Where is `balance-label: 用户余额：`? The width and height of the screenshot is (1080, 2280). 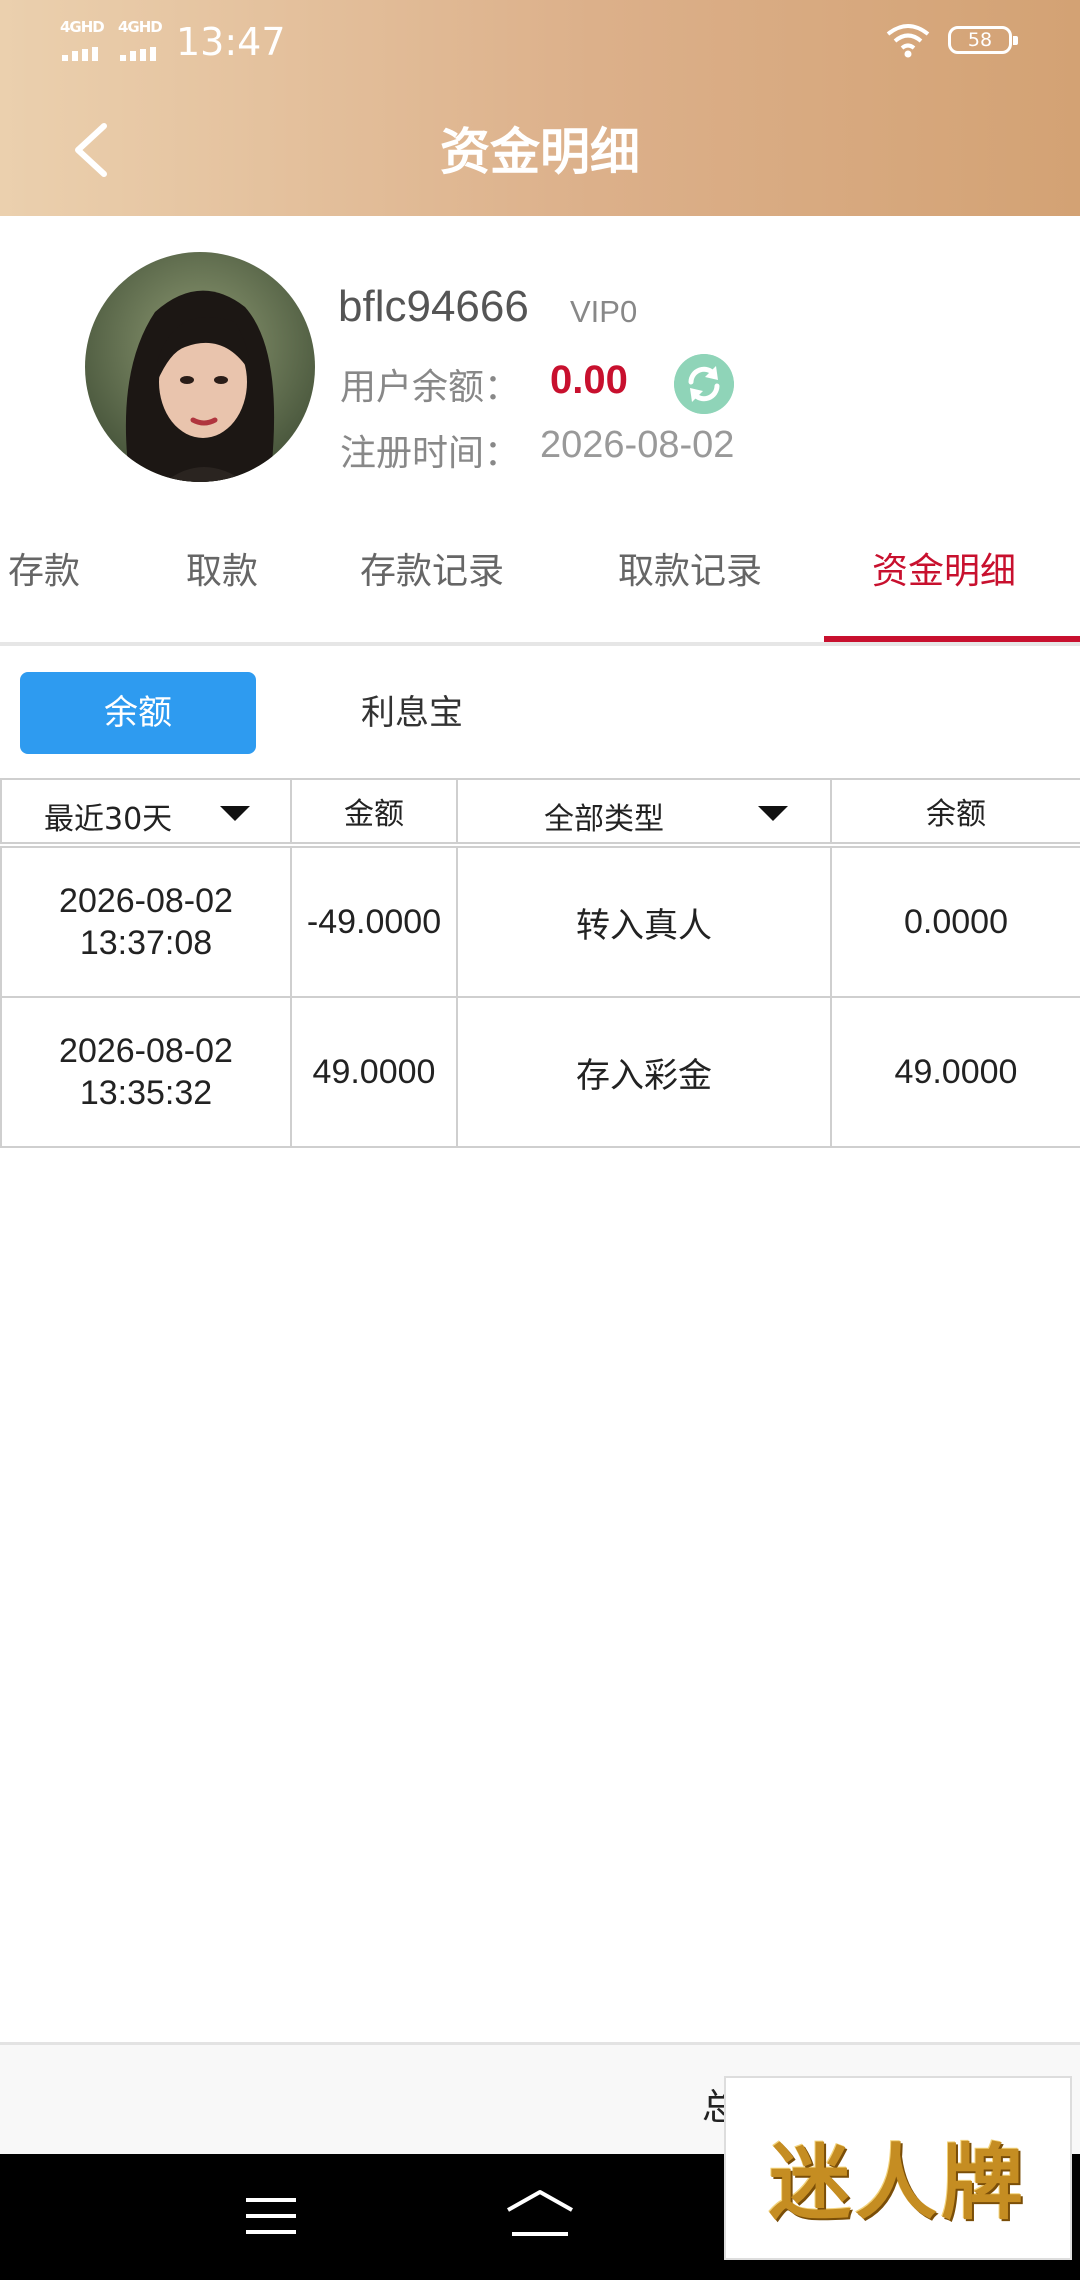 balance-label: 用户余额： is located at coordinates (430, 387).